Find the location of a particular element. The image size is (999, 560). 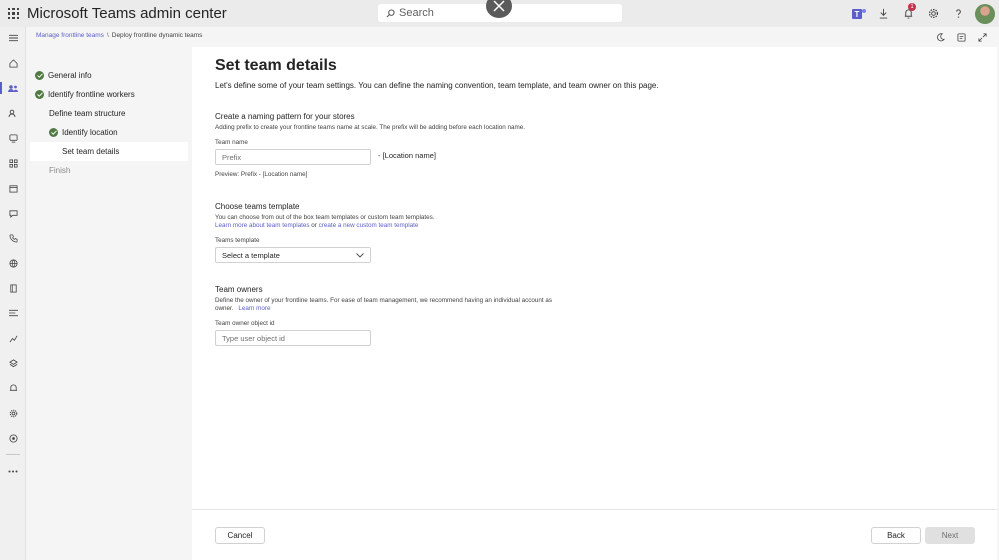

page-actions is located at coordinates (961, 37).